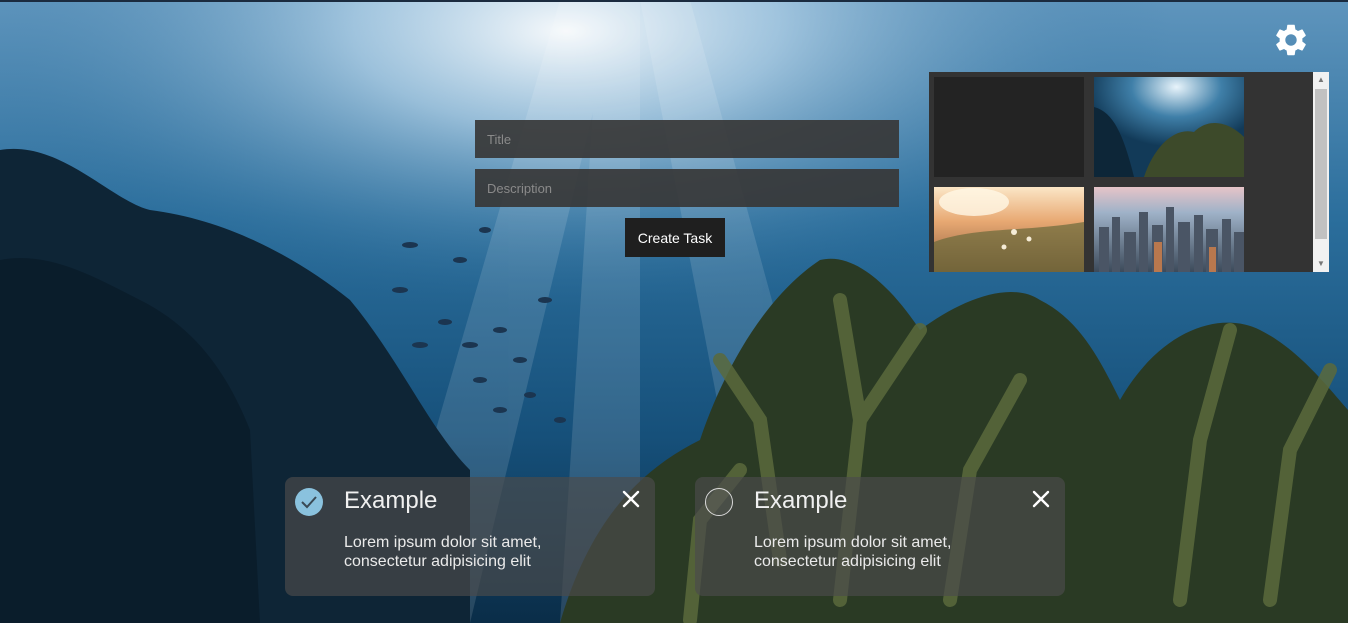  What do you see at coordinates (1321, 264) in the screenshot?
I see `scroll-down-arrow-icon: ▼` at bounding box center [1321, 264].